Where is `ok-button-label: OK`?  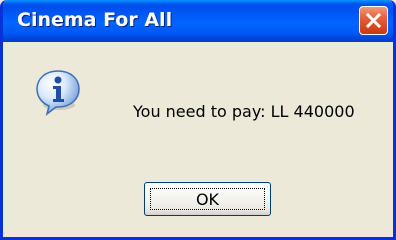
ok-button-label: OK is located at coordinates (207, 199).